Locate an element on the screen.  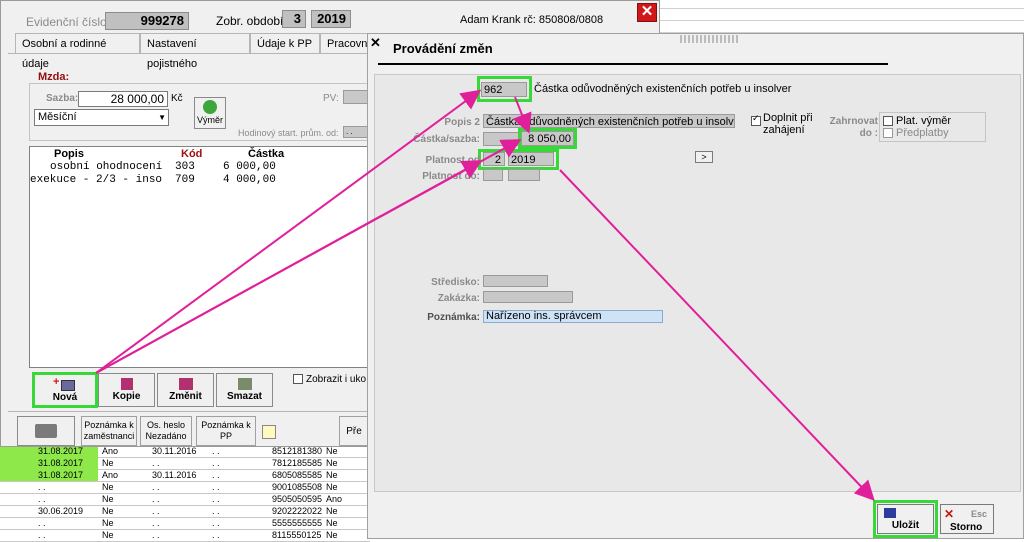
arrow-code-to-amount is located at coordinates (522, 115).